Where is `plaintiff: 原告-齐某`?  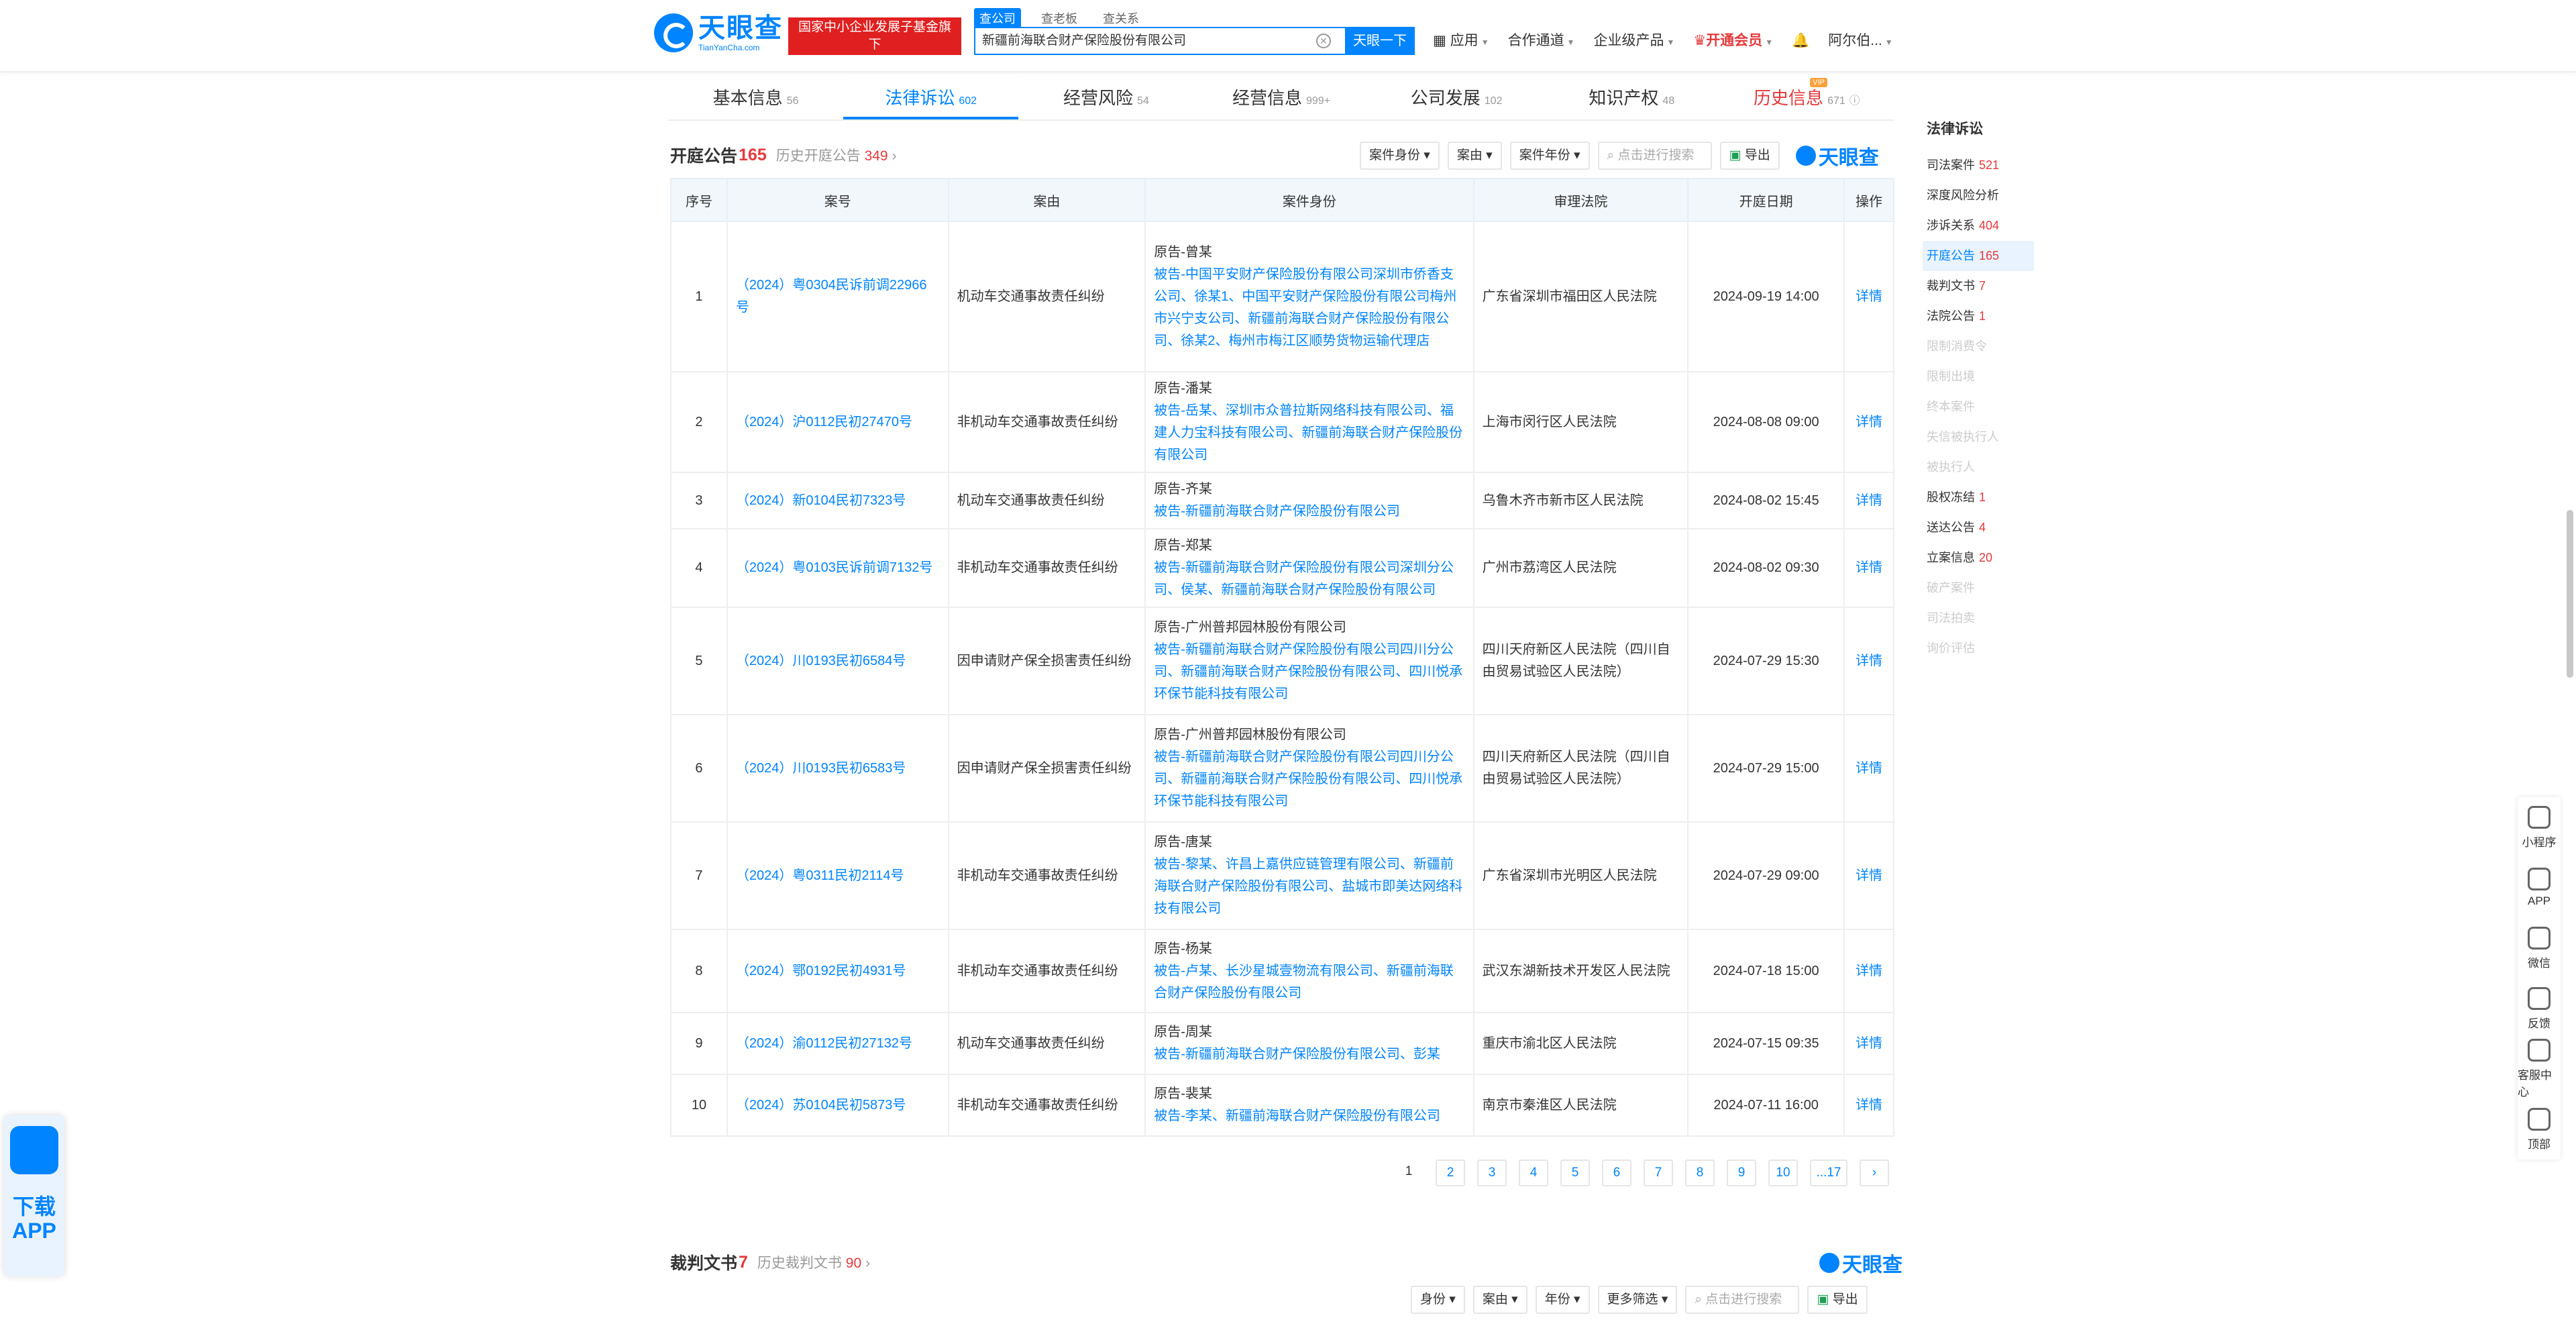
plaintiff: 原告-齐某 is located at coordinates (1309, 489).